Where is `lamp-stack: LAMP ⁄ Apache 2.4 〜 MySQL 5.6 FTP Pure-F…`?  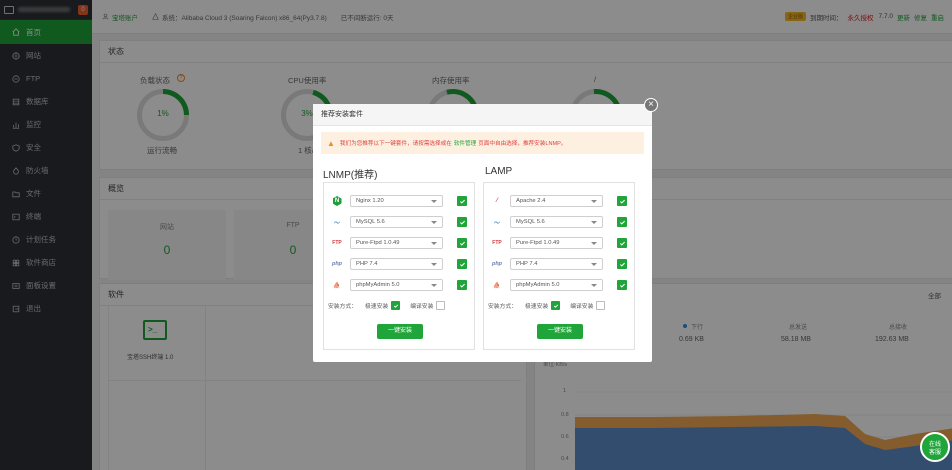 lamp-stack: LAMP ⁄ Apache 2.4 〜 MySQL 5.6 FTP Pure-F… is located at coordinates (559, 258).